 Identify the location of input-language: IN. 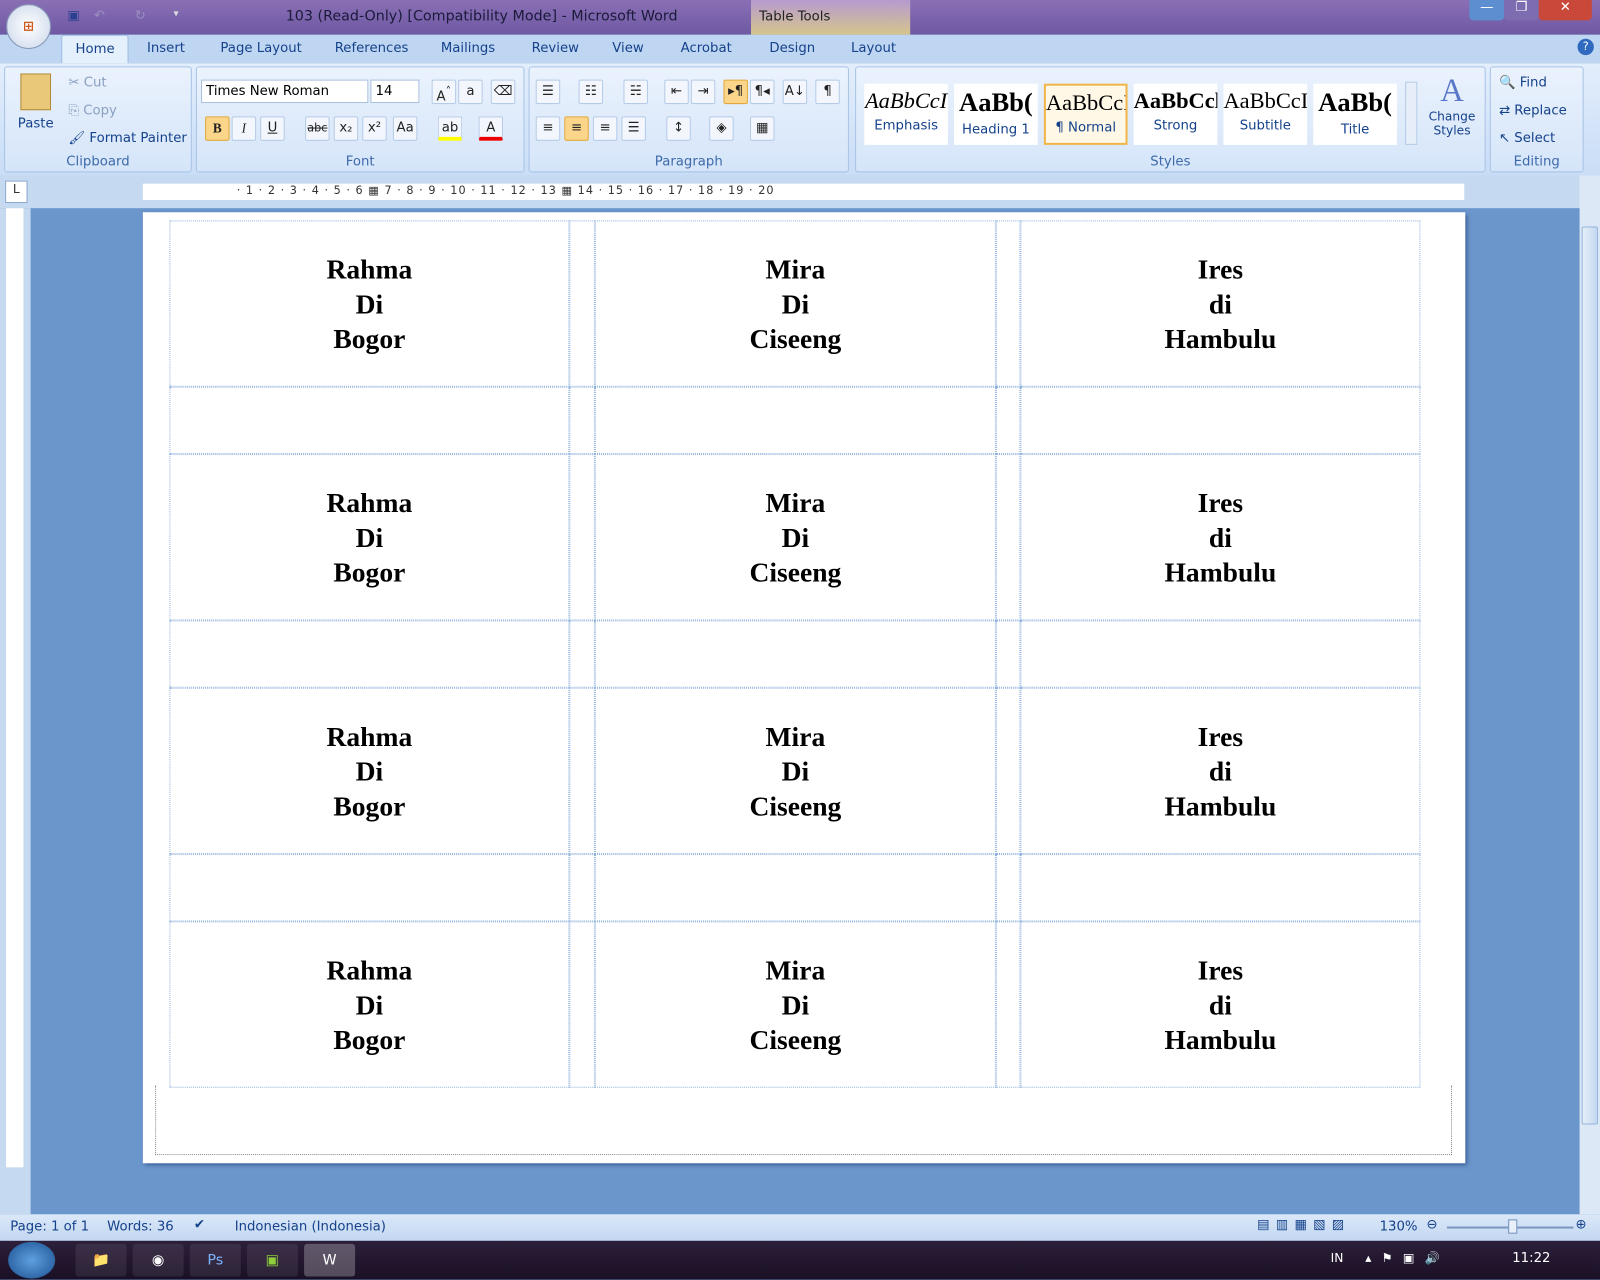
(1337, 1258).